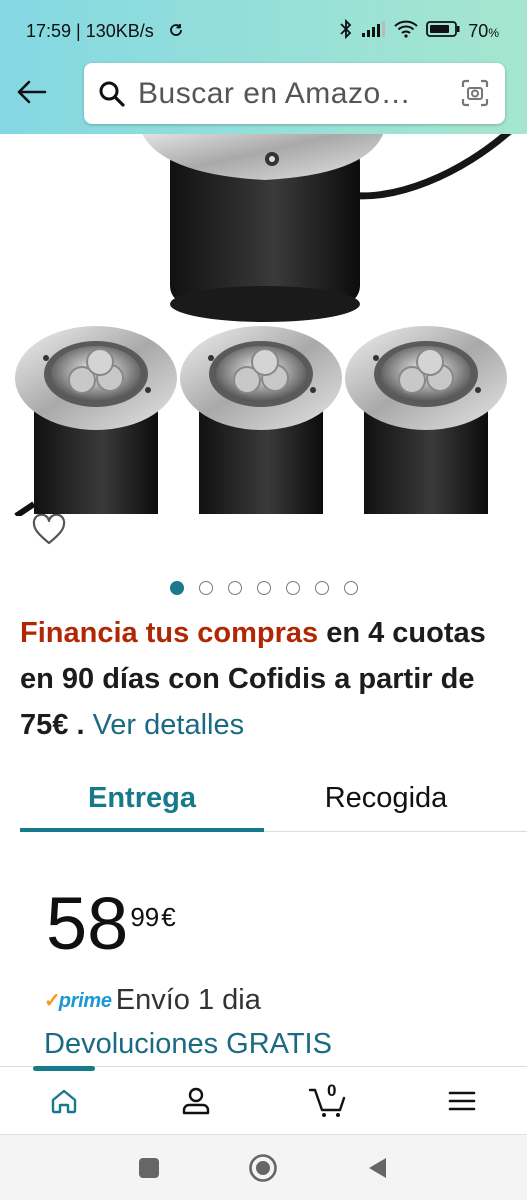 The height and width of the screenshot is (1200, 527). I want to click on home-circle-icon, so click(263, 1168).